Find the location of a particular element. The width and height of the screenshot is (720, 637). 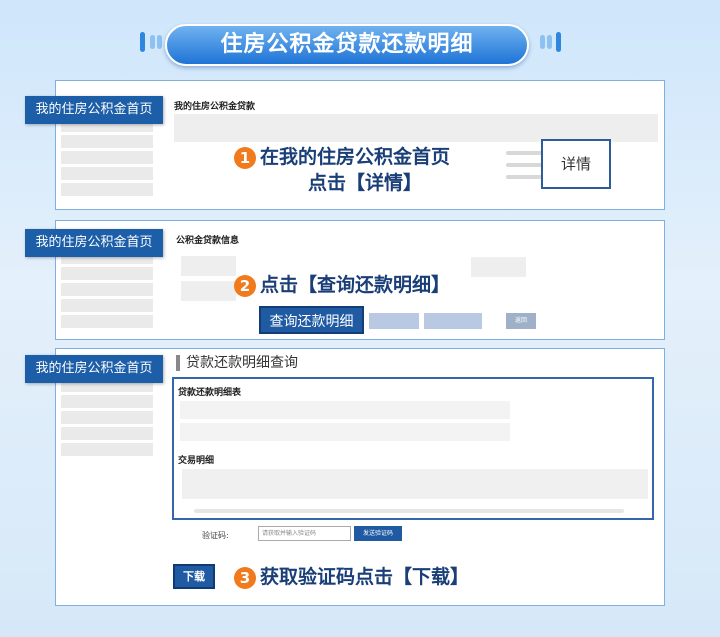

step-badge: 1 is located at coordinates (245, 157).